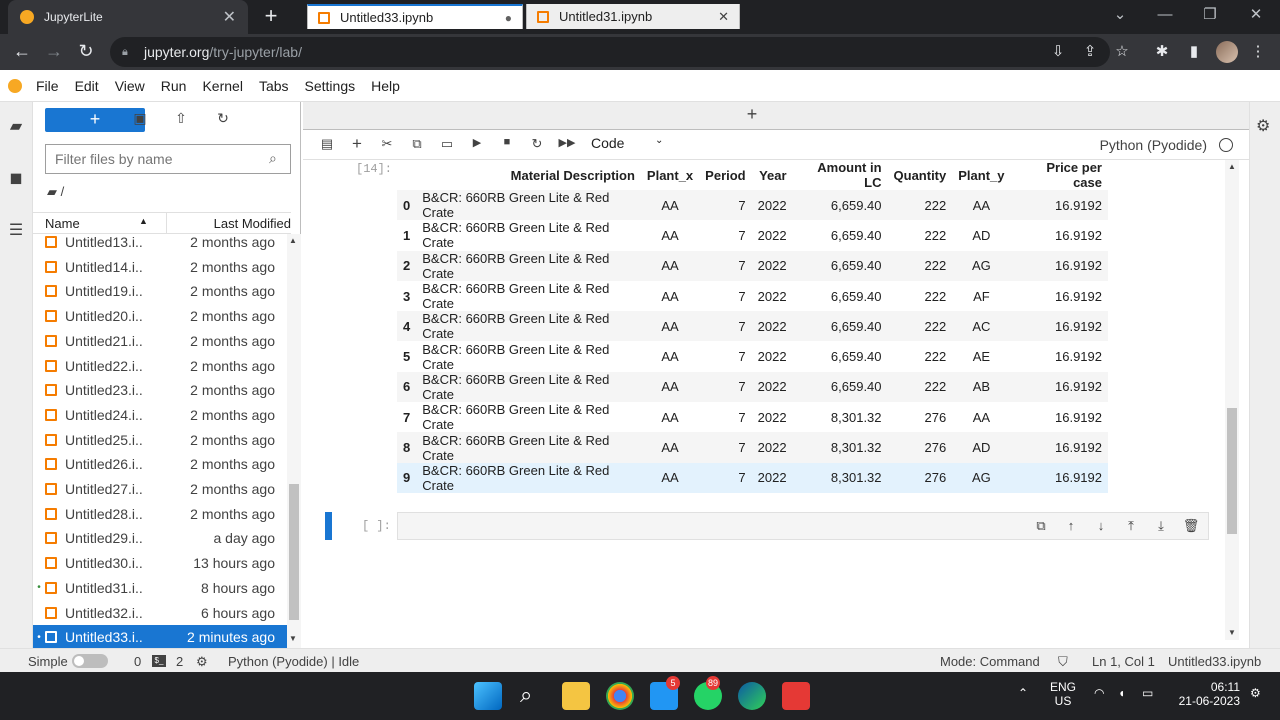  I want to click on breadcrumb: ▰ /, so click(55, 192).